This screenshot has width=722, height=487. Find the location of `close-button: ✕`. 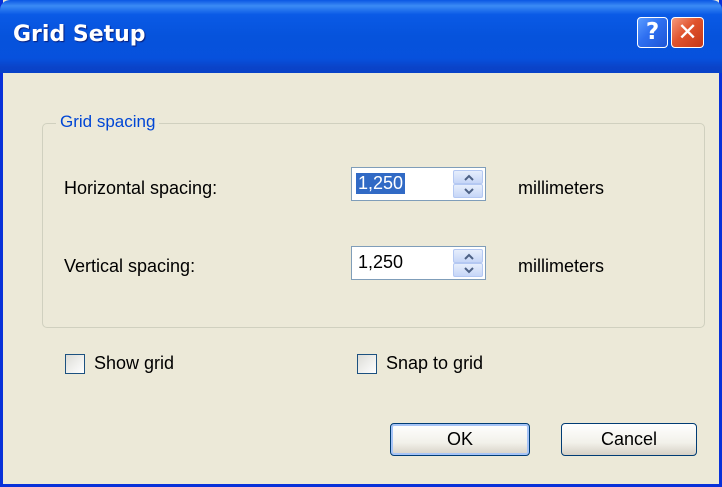

close-button: ✕ is located at coordinates (687, 32).